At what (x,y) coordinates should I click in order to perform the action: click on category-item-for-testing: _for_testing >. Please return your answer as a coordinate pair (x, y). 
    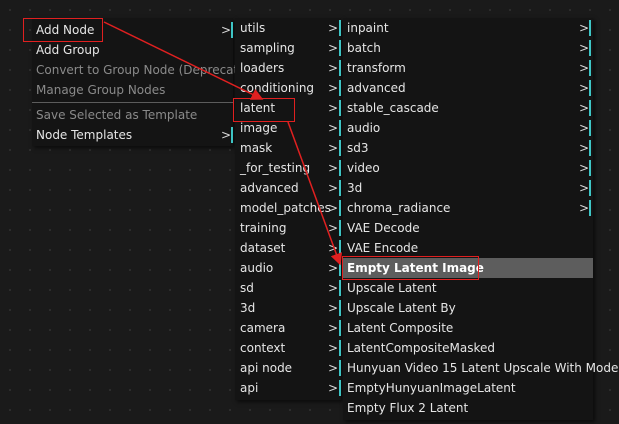
    Looking at the image, I should click on (288, 168).